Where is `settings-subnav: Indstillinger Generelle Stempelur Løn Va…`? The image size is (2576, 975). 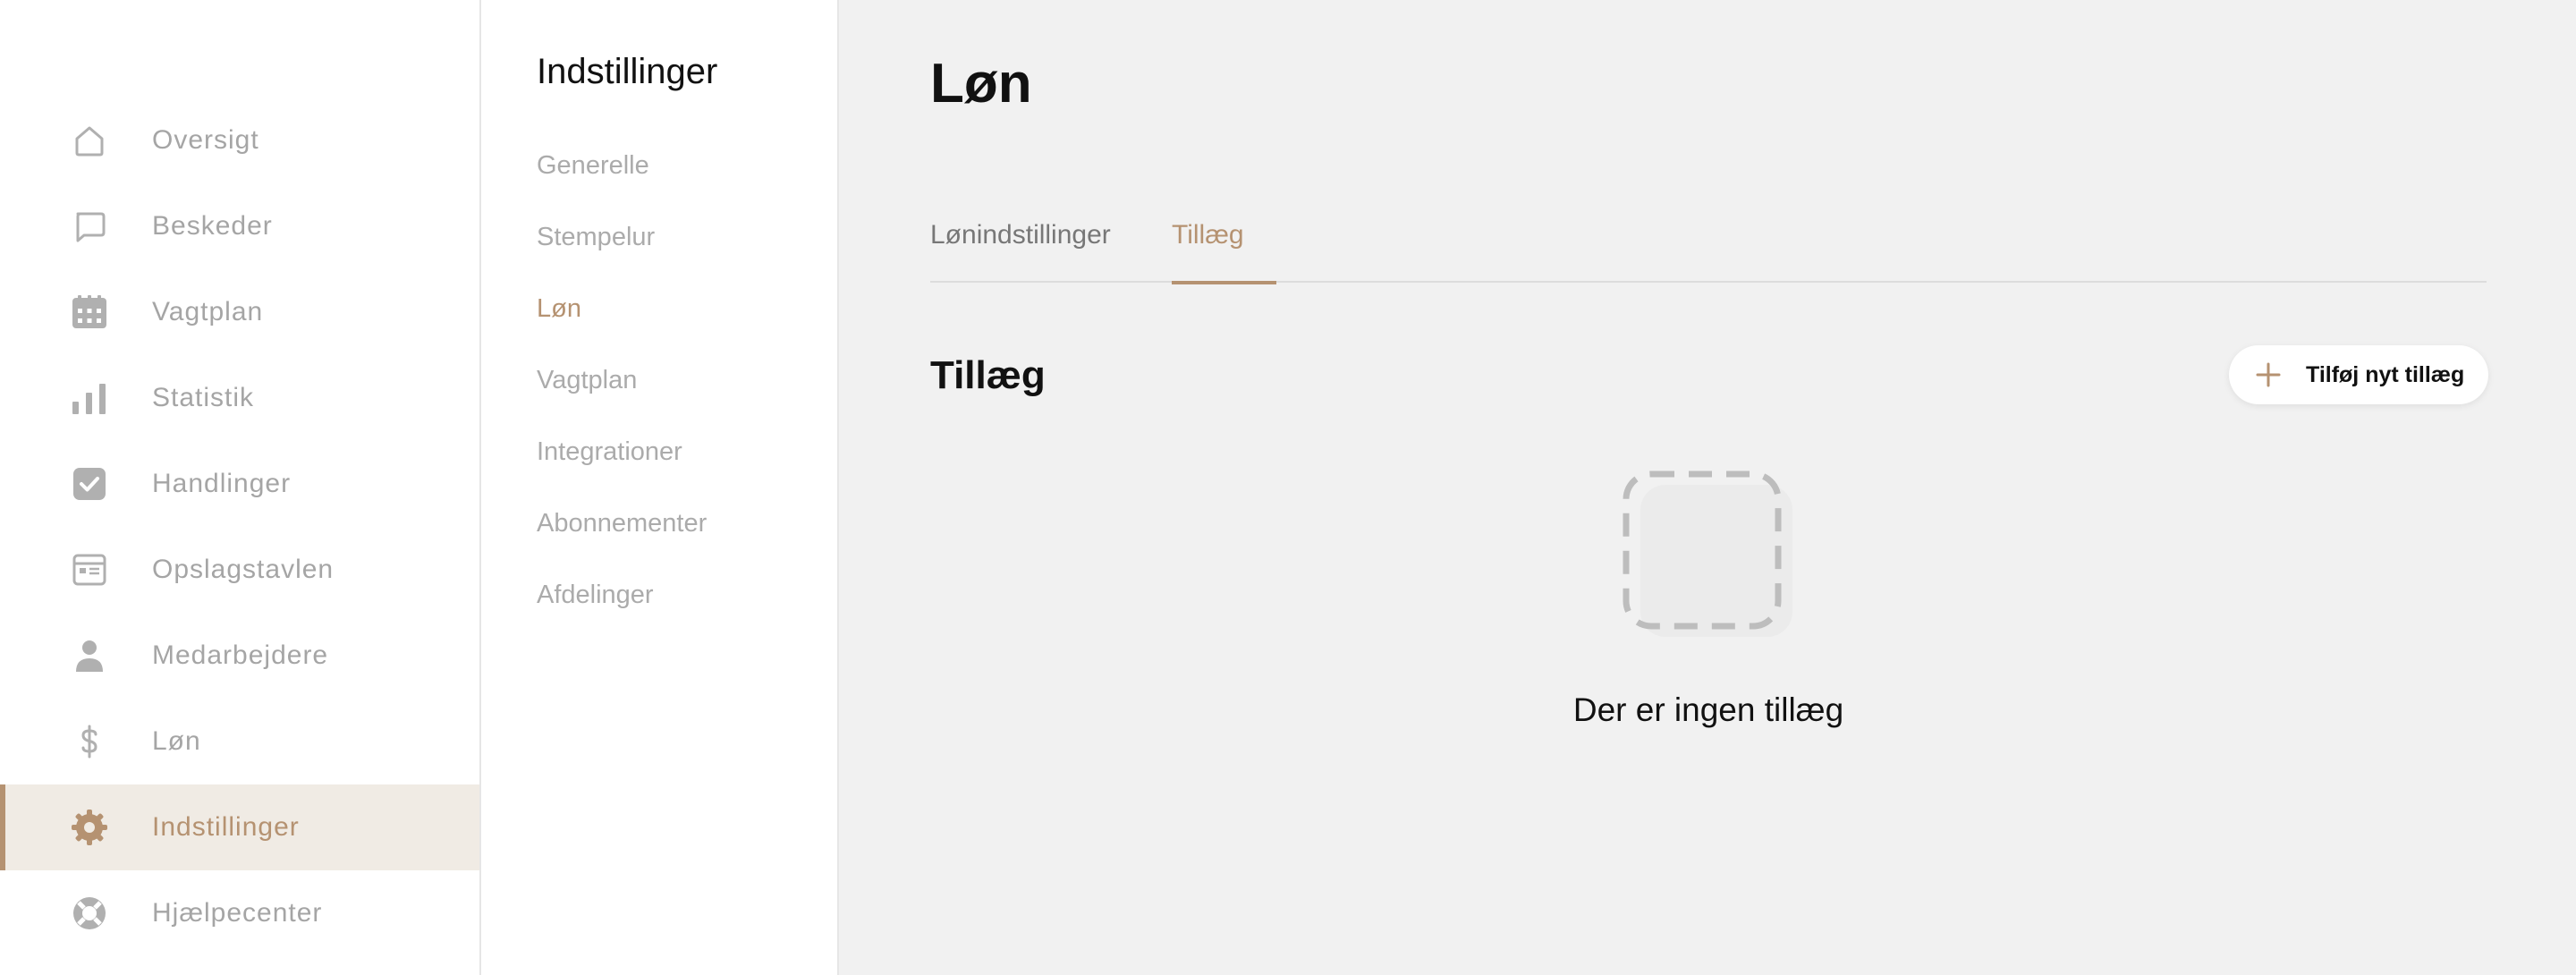
settings-subnav: Indstillinger Generelle Stempelur Løn Va… is located at coordinates (660, 487).